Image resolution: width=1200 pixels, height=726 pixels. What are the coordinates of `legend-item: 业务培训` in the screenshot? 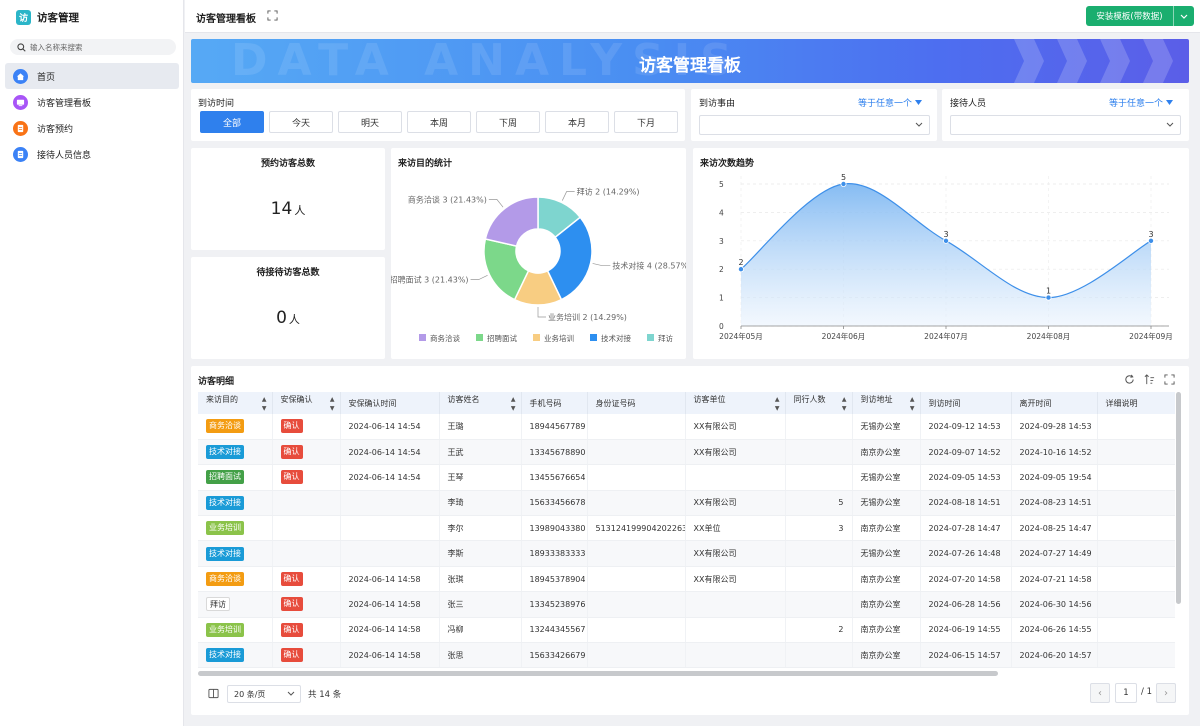 It's located at (559, 338).